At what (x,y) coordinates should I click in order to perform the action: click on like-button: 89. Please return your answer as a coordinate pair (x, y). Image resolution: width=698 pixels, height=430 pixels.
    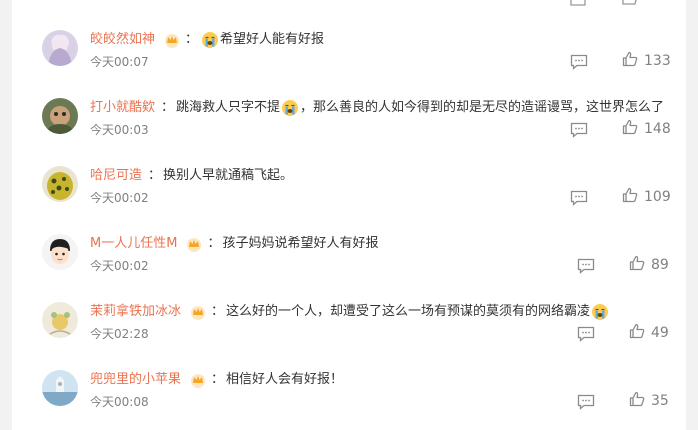
    Looking at the image, I should click on (649, 265).